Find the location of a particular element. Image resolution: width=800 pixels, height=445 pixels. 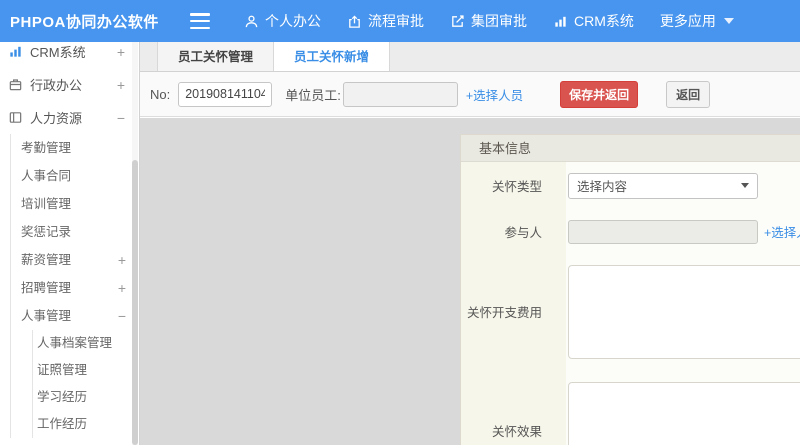

flow-approval-icon is located at coordinates (354, 21).